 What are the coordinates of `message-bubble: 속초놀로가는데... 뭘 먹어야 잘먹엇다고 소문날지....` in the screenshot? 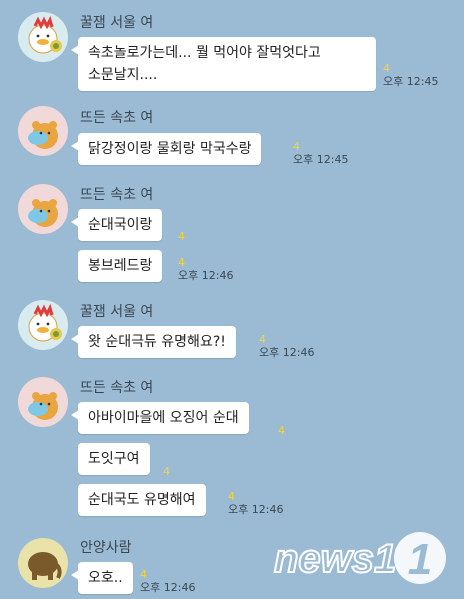 It's located at (223, 64).